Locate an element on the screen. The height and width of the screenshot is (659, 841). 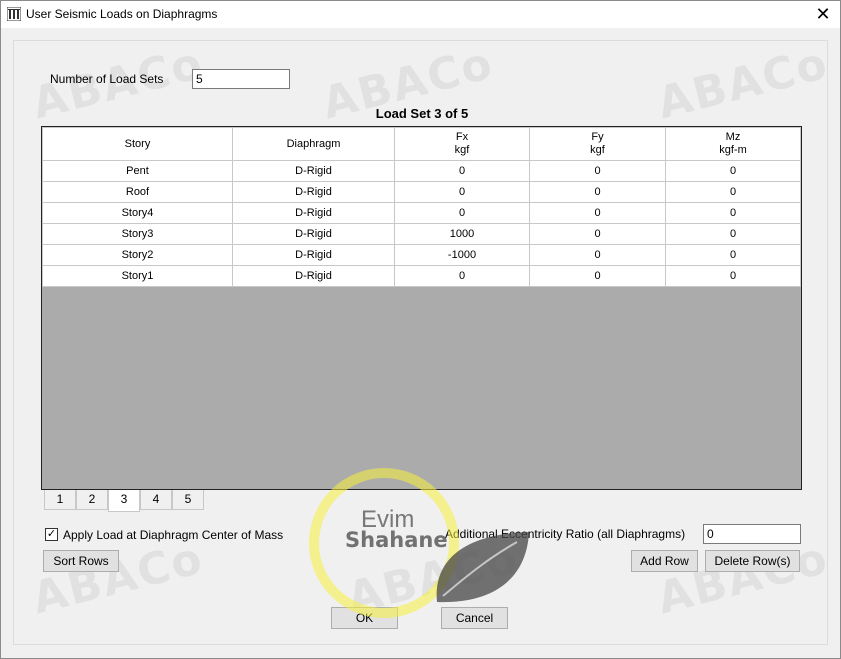
delete-rows-button: Delete Row(s) is located at coordinates (752, 561).